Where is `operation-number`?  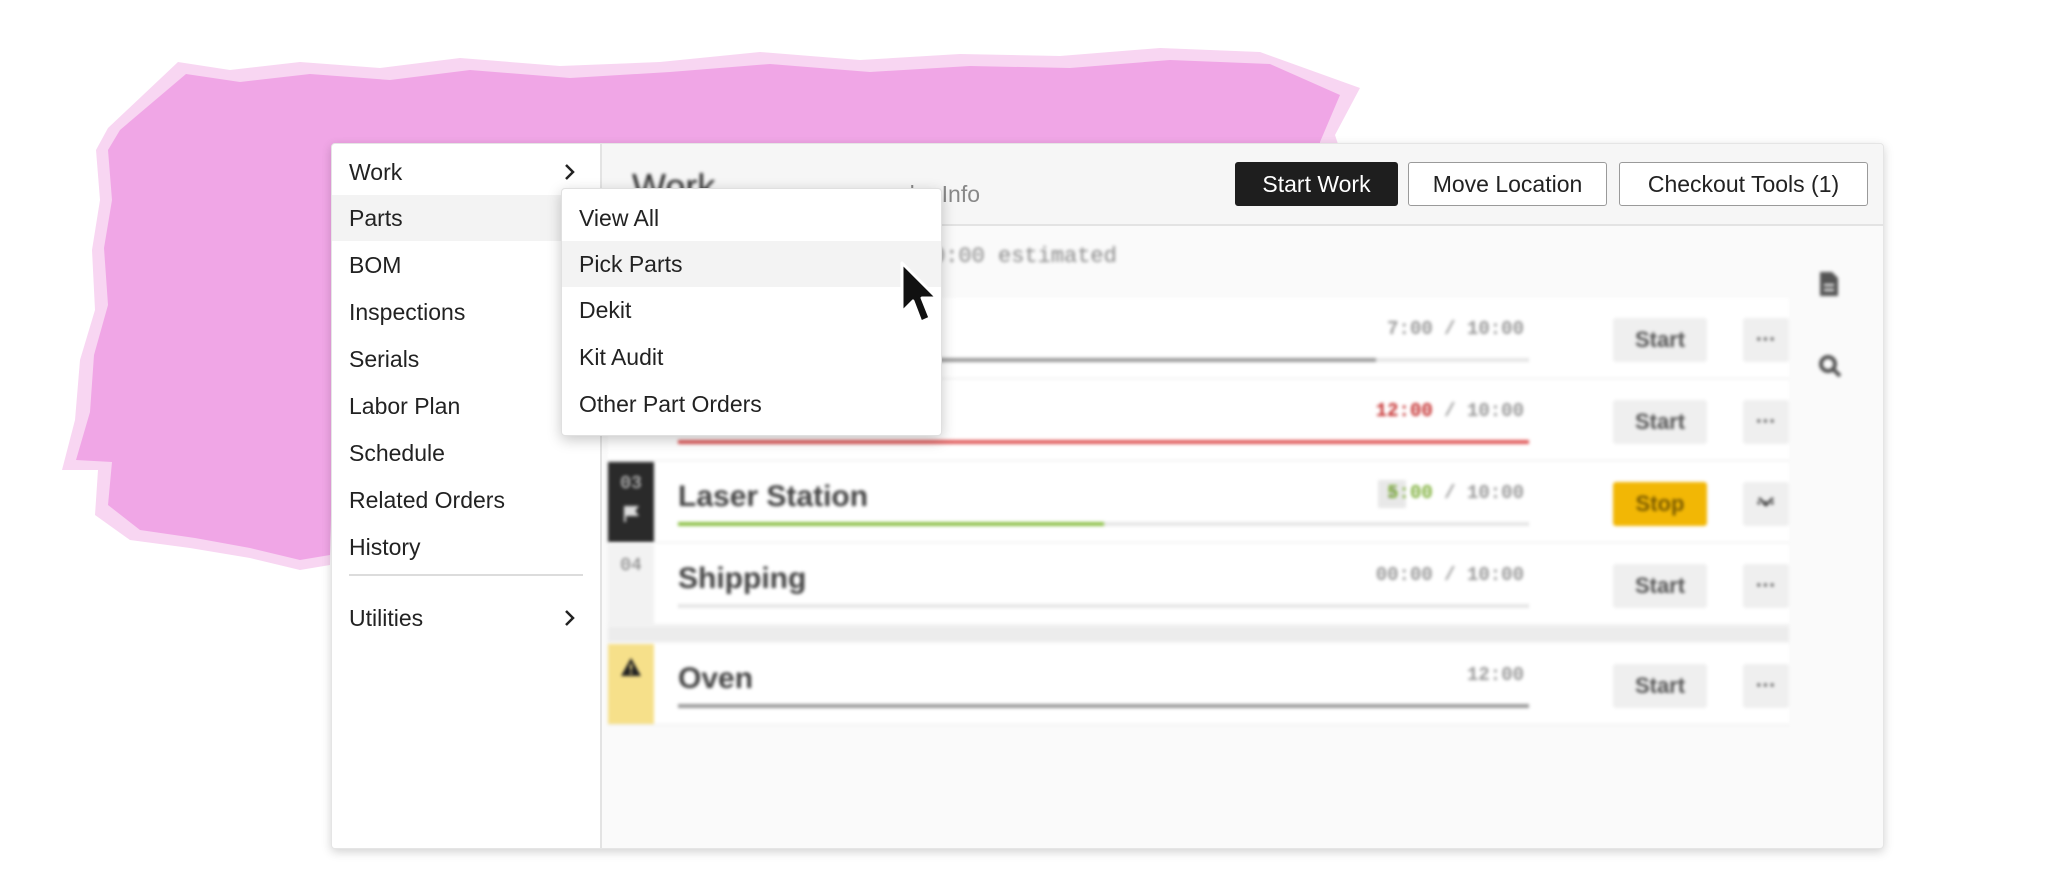 operation-number is located at coordinates (631, 684).